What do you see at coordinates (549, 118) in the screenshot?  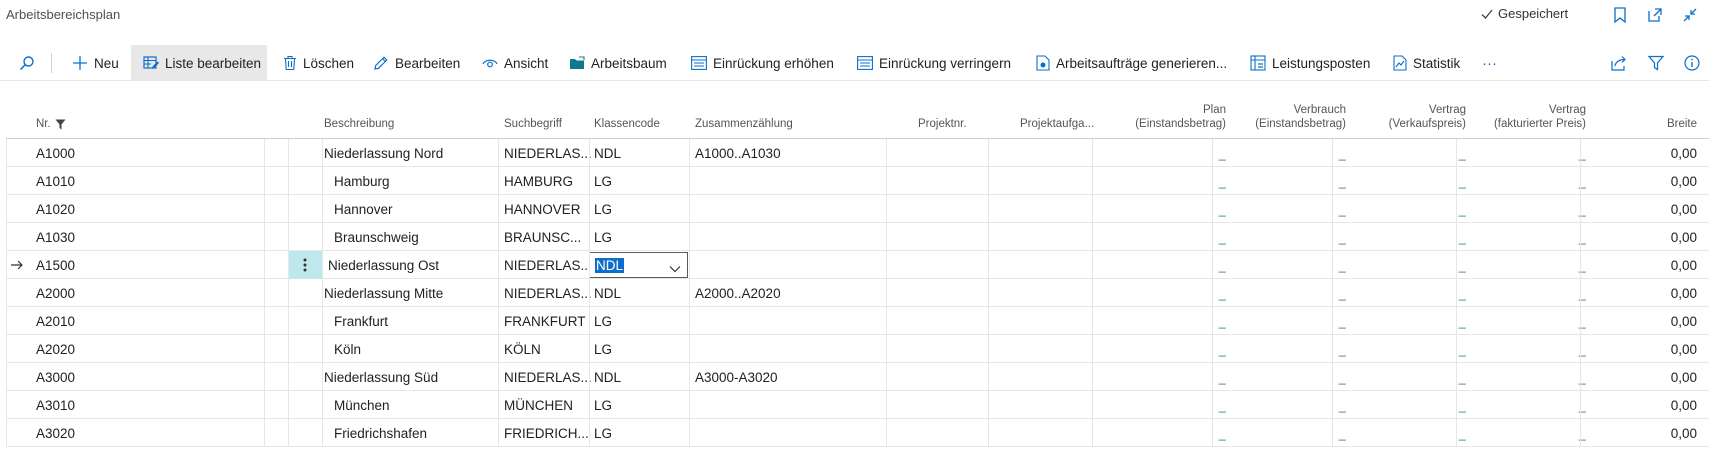 I see `column-header-search-name: Suchbegriff` at bounding box center [549, 118].